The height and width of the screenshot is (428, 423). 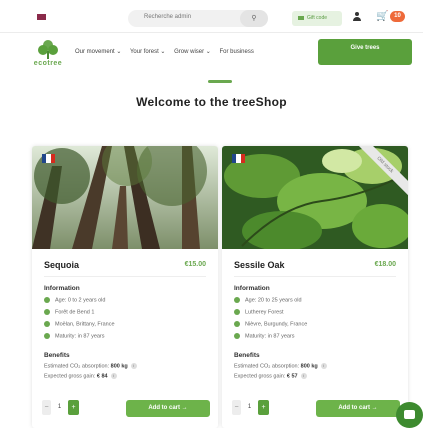 I want to click on top-bar: Recherche admin ⚲ Gift code 🛒 10, so click(x=211, y=16).